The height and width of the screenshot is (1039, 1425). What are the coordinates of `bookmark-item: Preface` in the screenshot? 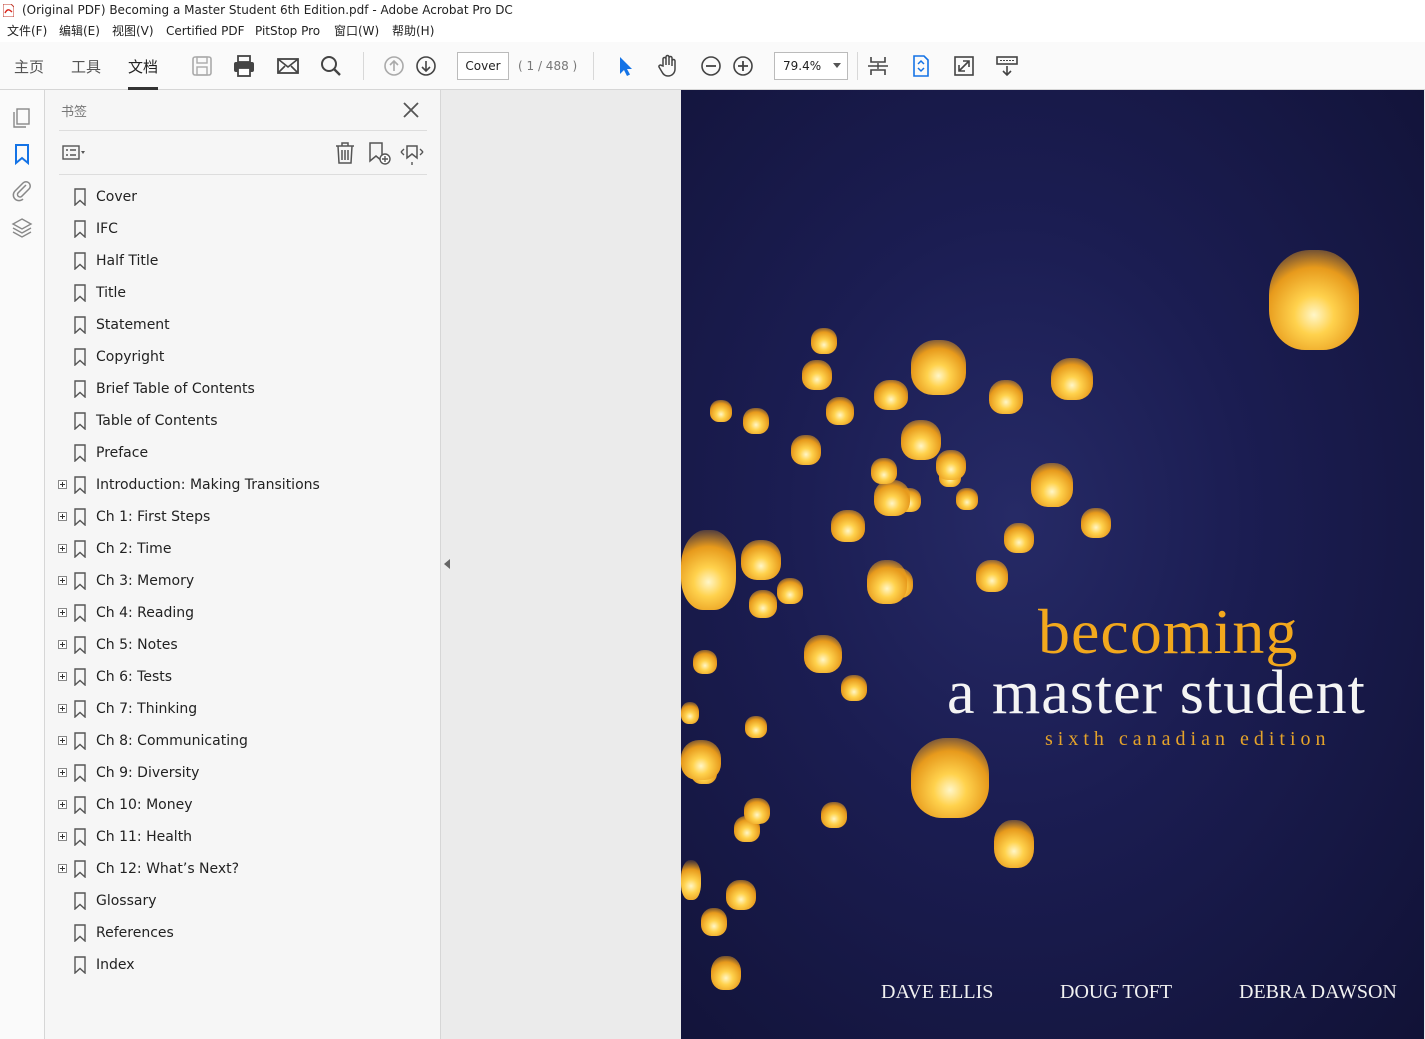 It's located at (240, 453).